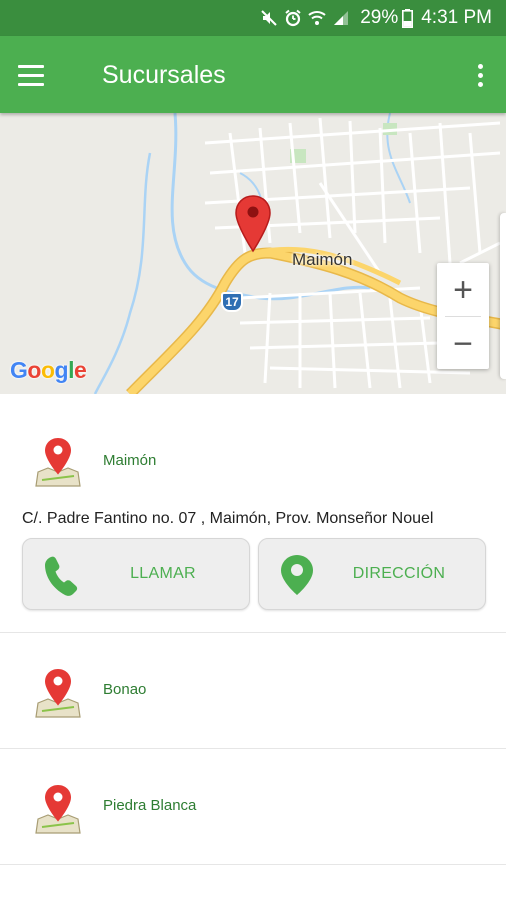  I want to click on directions-button: DIRECCIÓN, so click(372, 574).